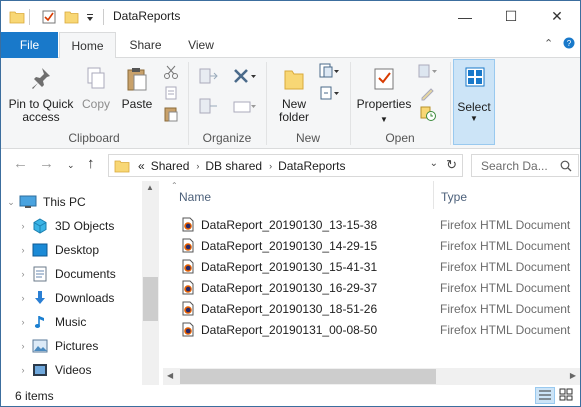 The width and height of the screenshot is (581, 407). I want to click on copy-button: Copy, so click(96, 88).